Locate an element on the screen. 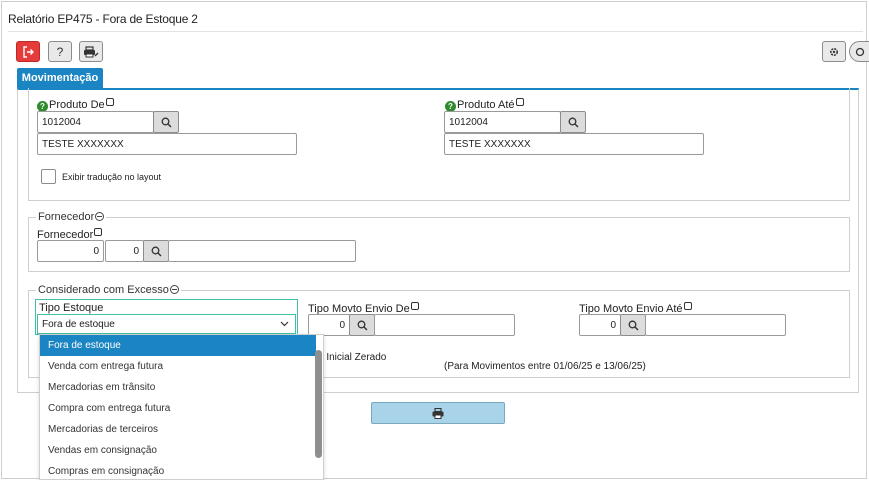 Image resolution: width=869 pixels, height=480 pixels. fornecedor-seq-input: 0 is located at coordinates (124, 251).